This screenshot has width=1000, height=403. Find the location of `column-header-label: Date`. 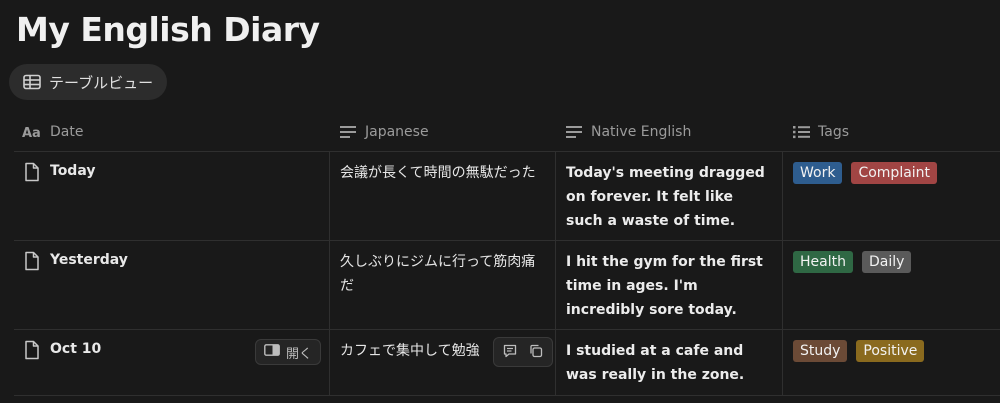

column-header-label: Date is located at coordinates (67, 131).